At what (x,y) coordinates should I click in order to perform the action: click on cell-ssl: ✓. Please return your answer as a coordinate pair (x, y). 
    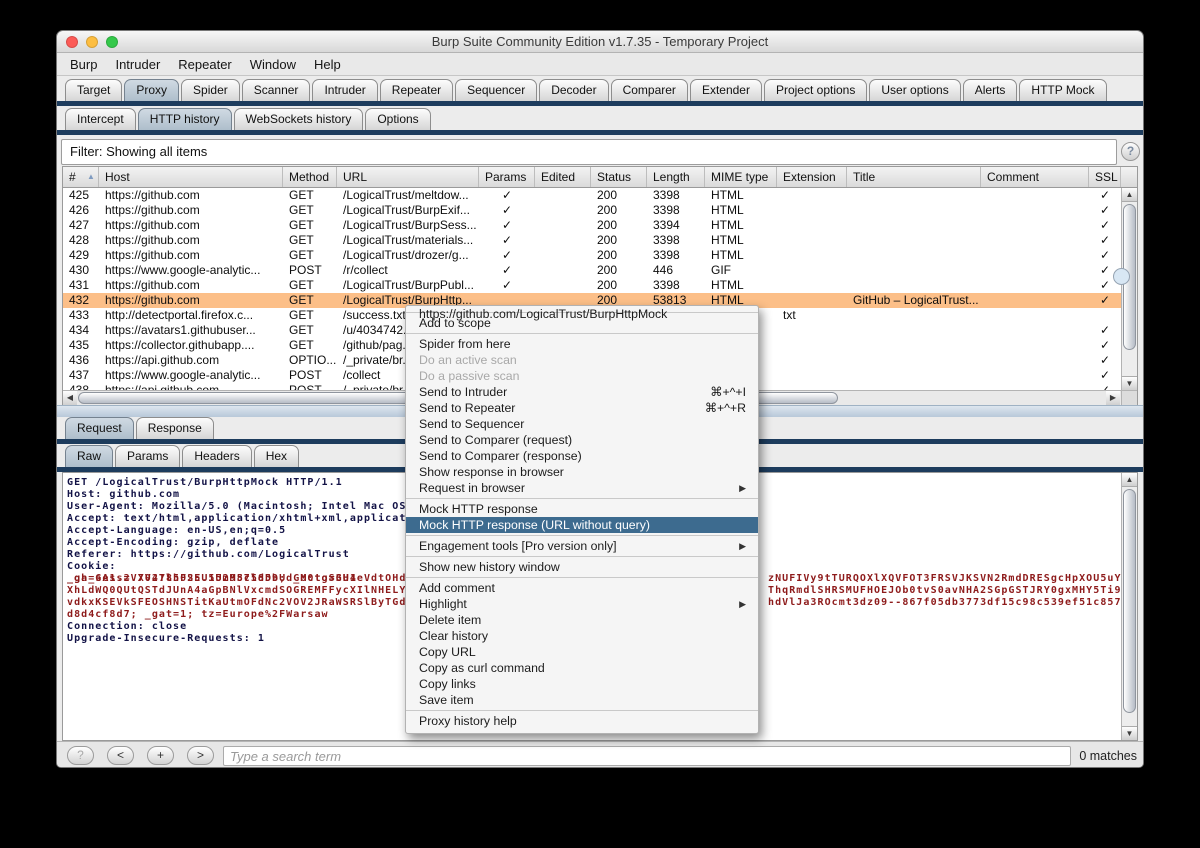
    Looking at the image, I should click on (1105, 300).